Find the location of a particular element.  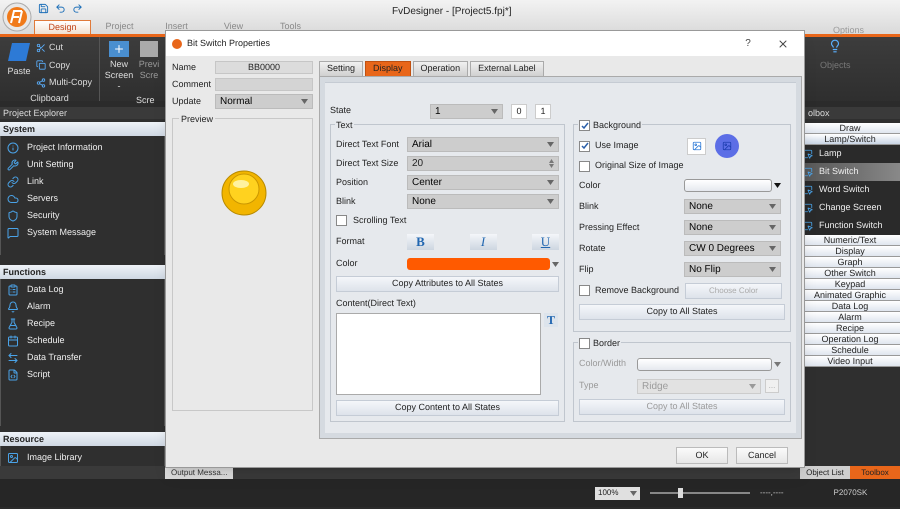

dialog-tab: Setting is located at coordinates (341, 68).